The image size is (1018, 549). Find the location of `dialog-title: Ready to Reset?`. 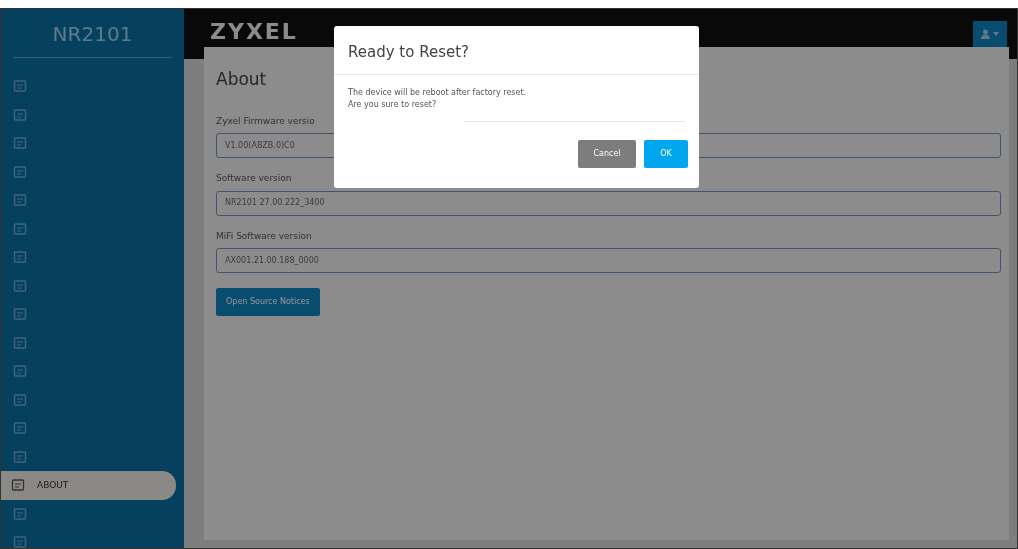

dialog-title: Ready to Reset? is located at coordinates (516, 50).